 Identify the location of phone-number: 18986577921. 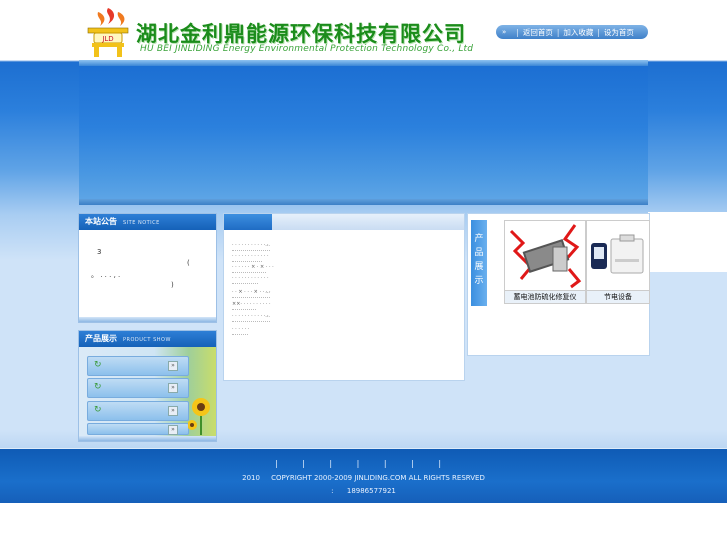
(371, 491).